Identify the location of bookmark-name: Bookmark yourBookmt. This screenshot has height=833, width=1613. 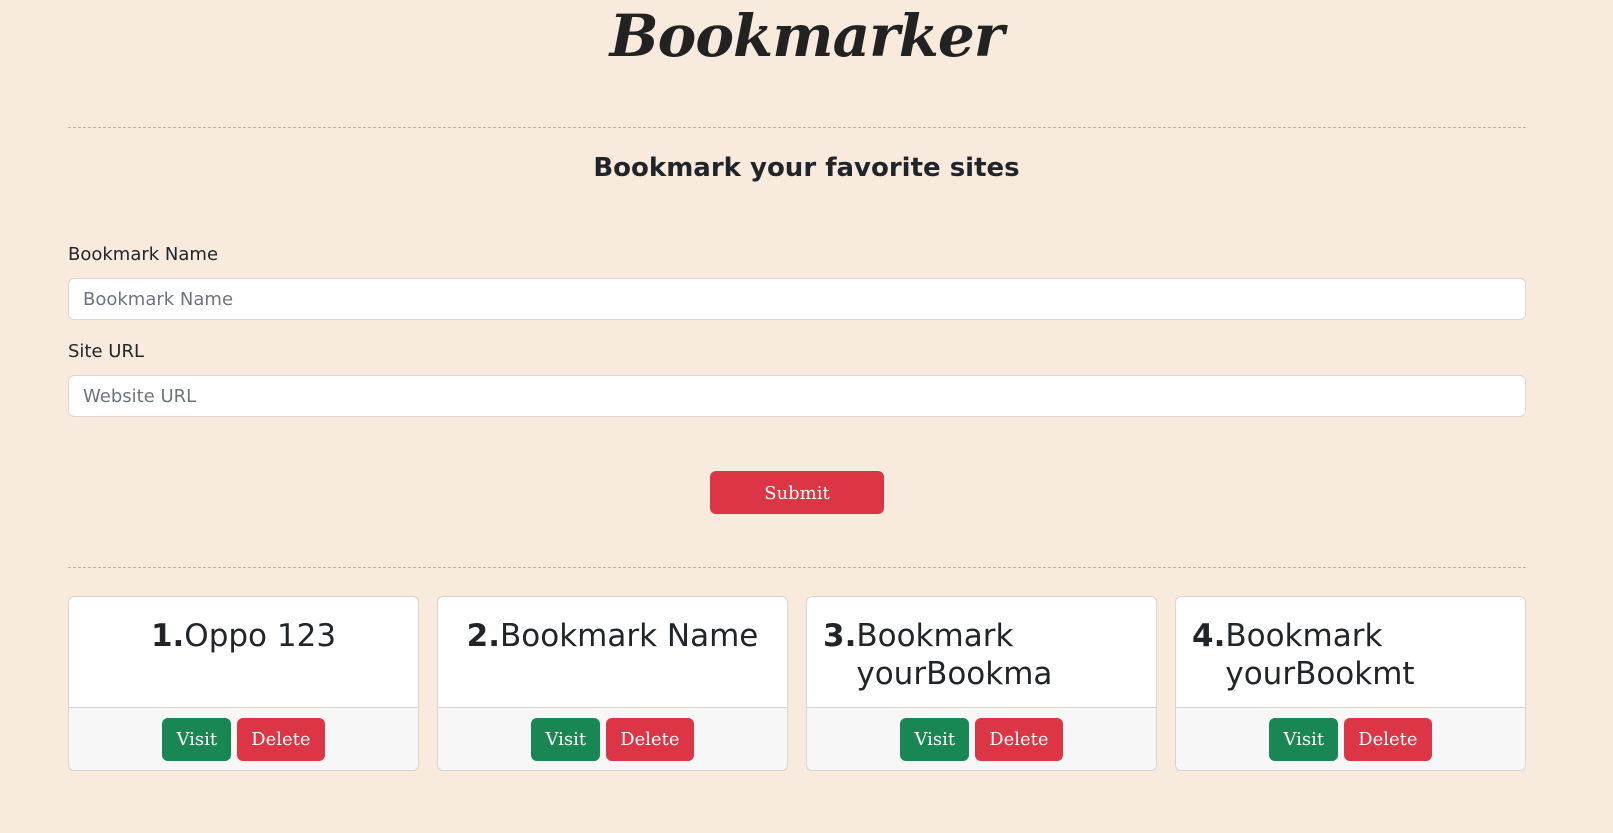
(1320, 655).